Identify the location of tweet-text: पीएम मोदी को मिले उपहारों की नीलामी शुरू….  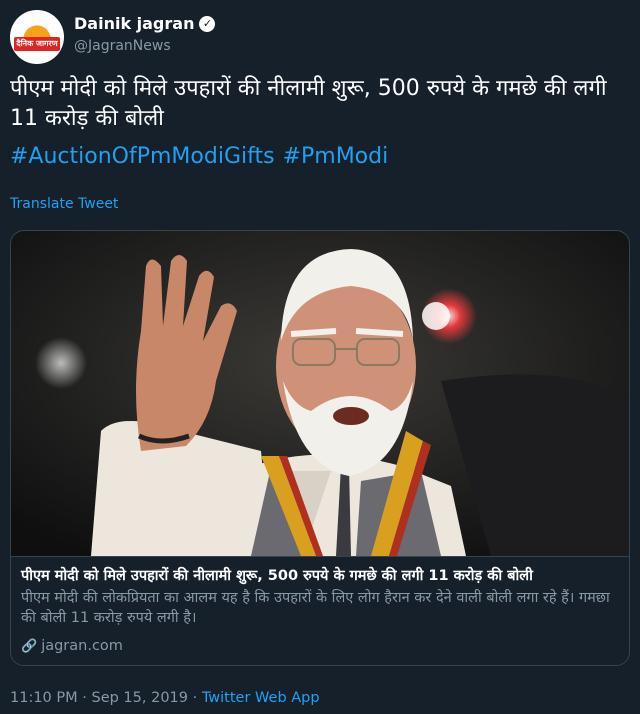
(308, 103).